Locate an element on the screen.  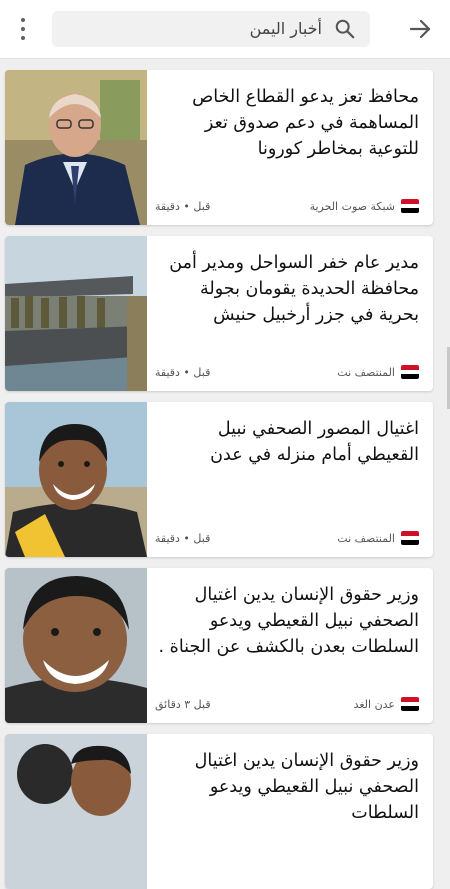
search-query: أخبار اليمن is located at coordinates (286, 28).